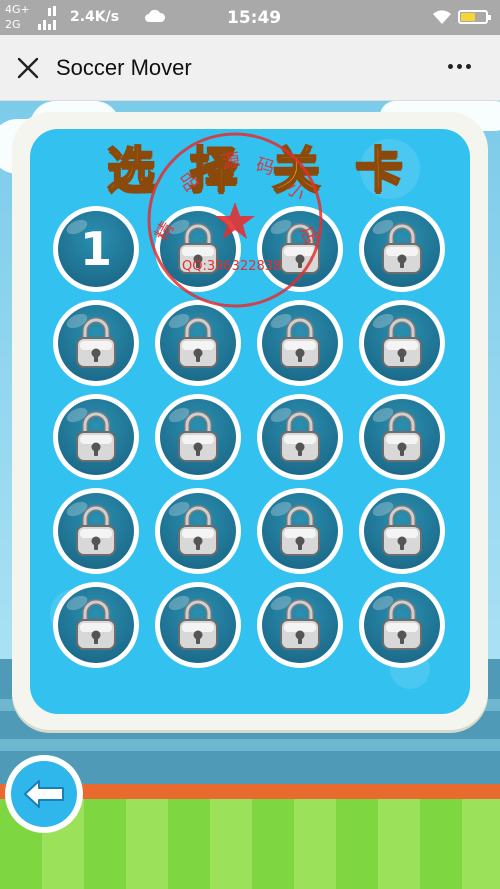 The width and height of the screenshot is (500, 889). Describe the element at coordinates (468, 17) in the screenshot. I see `battery-level` at that location.